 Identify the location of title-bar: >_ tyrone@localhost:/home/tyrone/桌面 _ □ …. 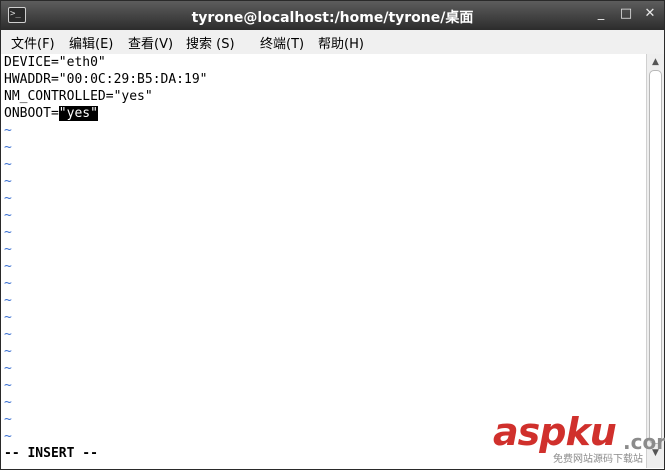
(332, 15).